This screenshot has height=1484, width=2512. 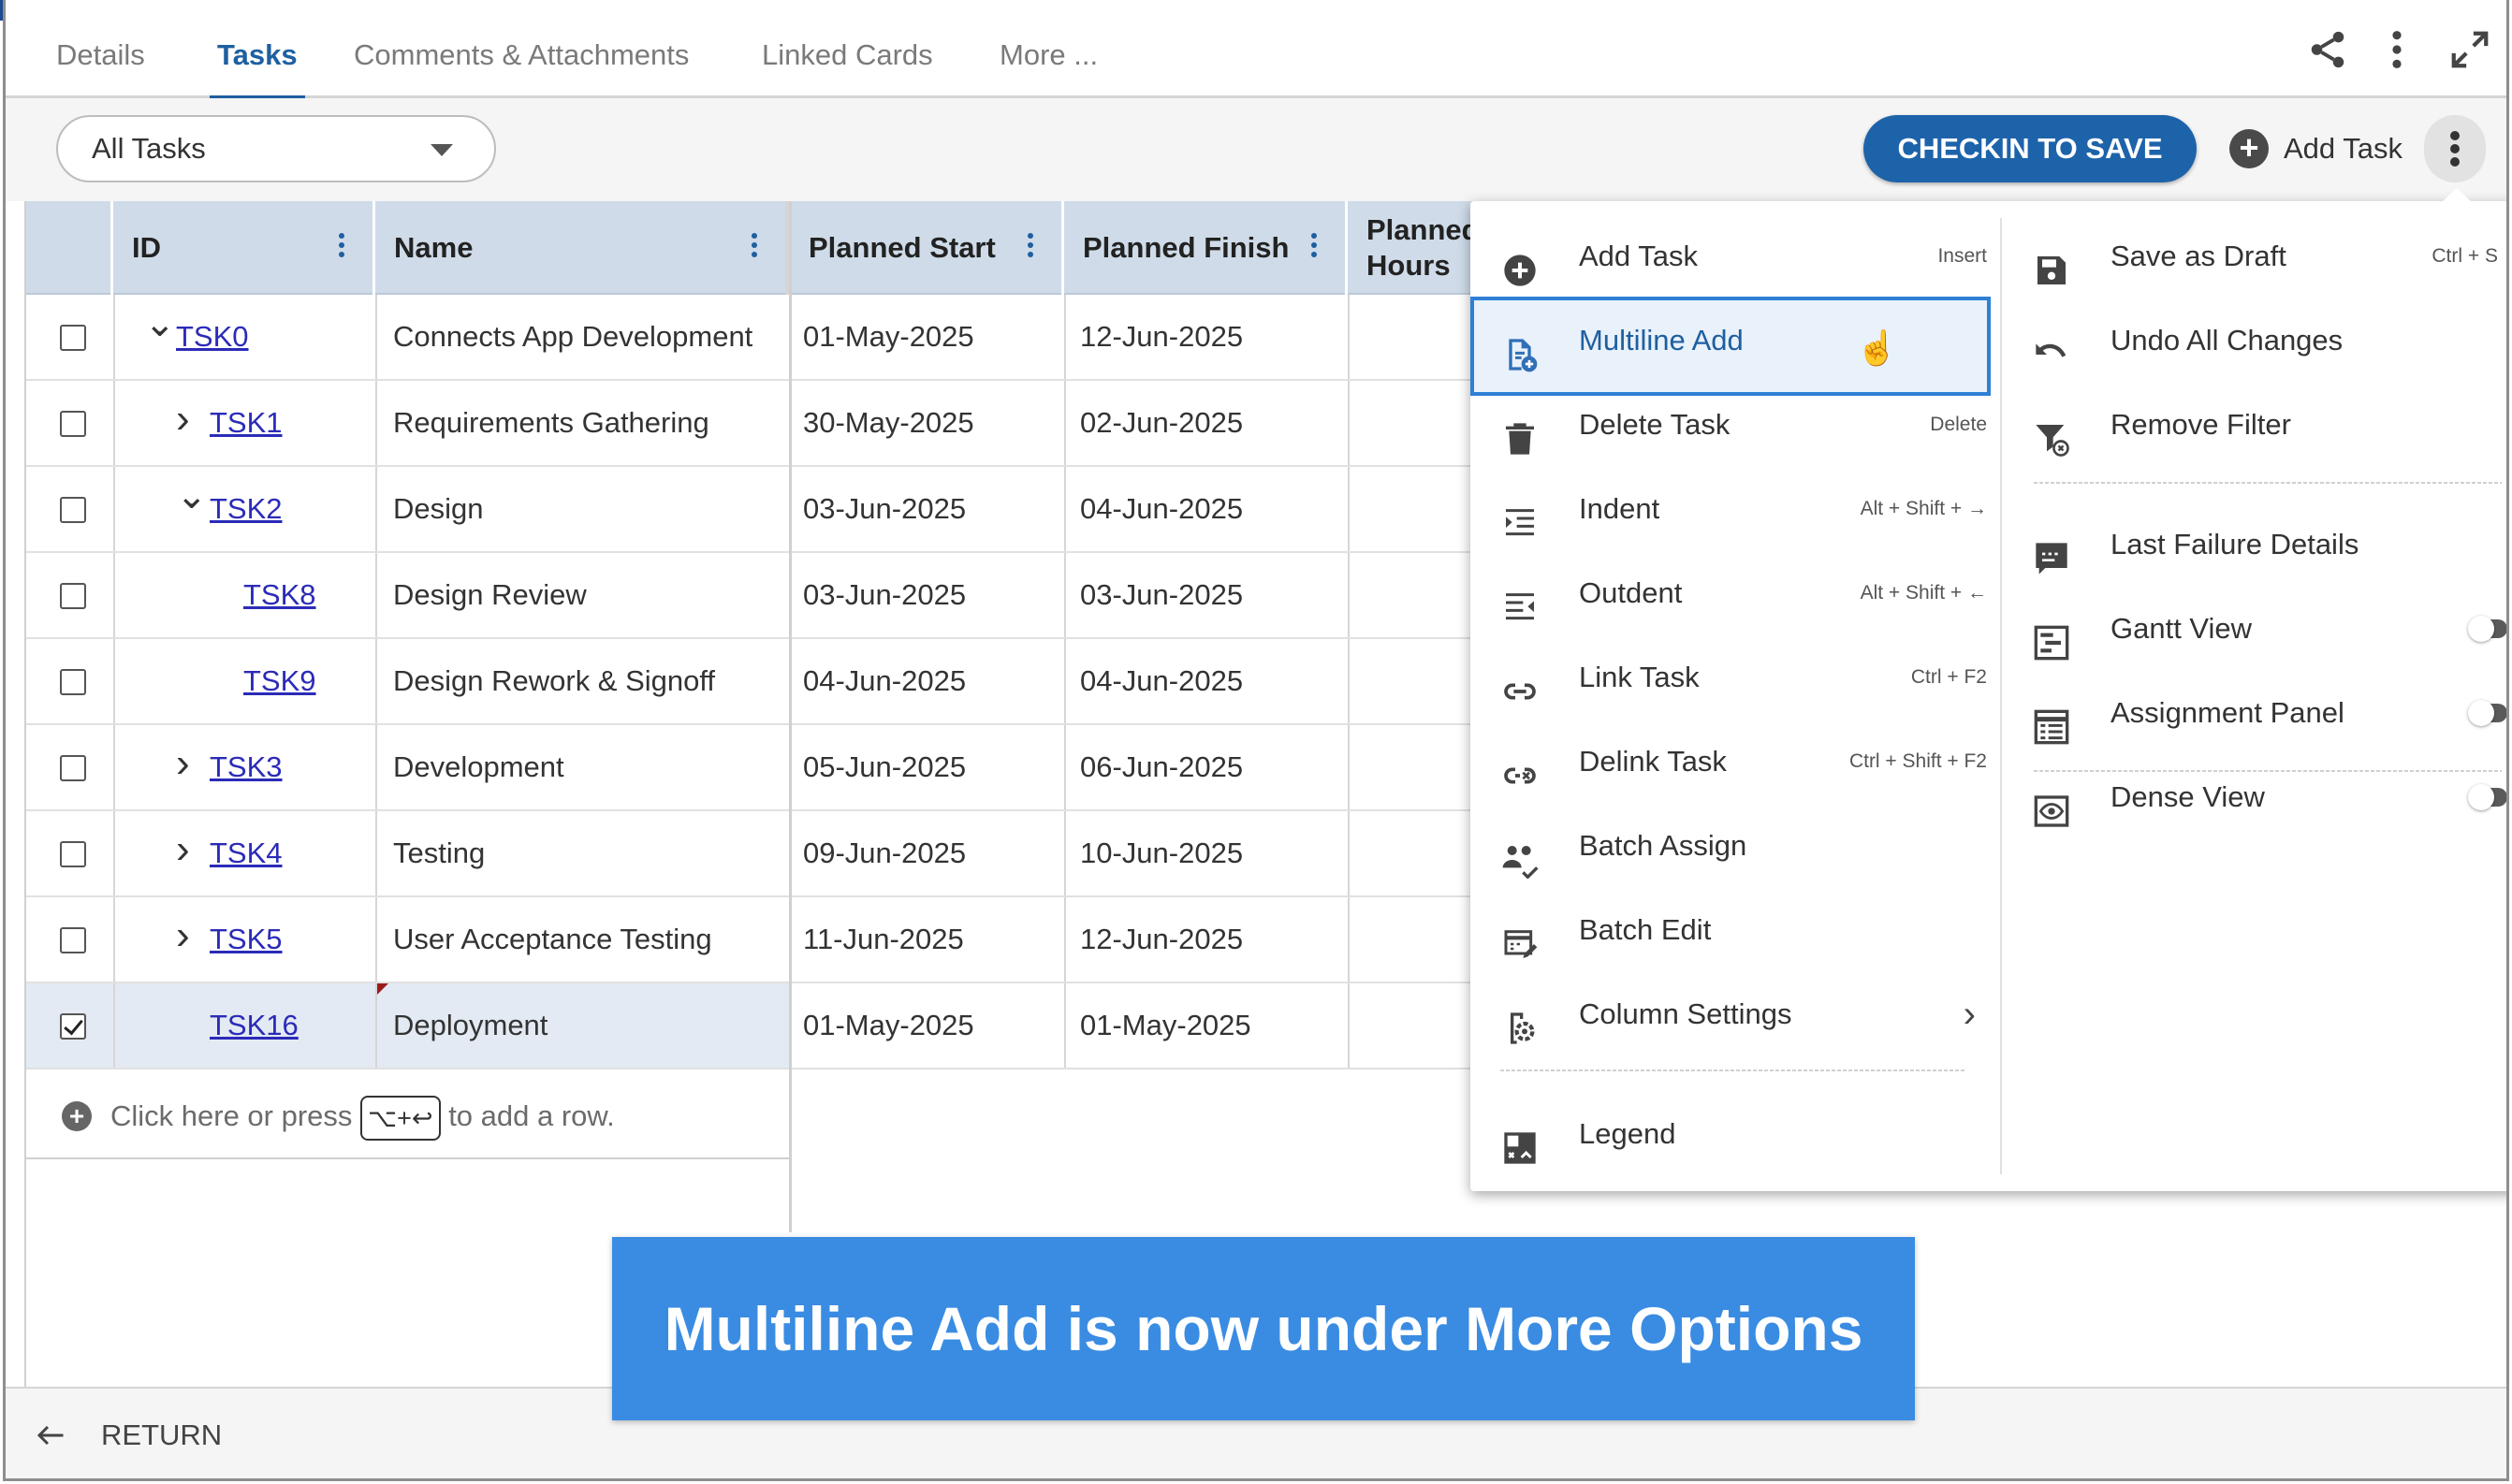 I want to click on task-name-cell: Design Review, so click(x=490, y=595).